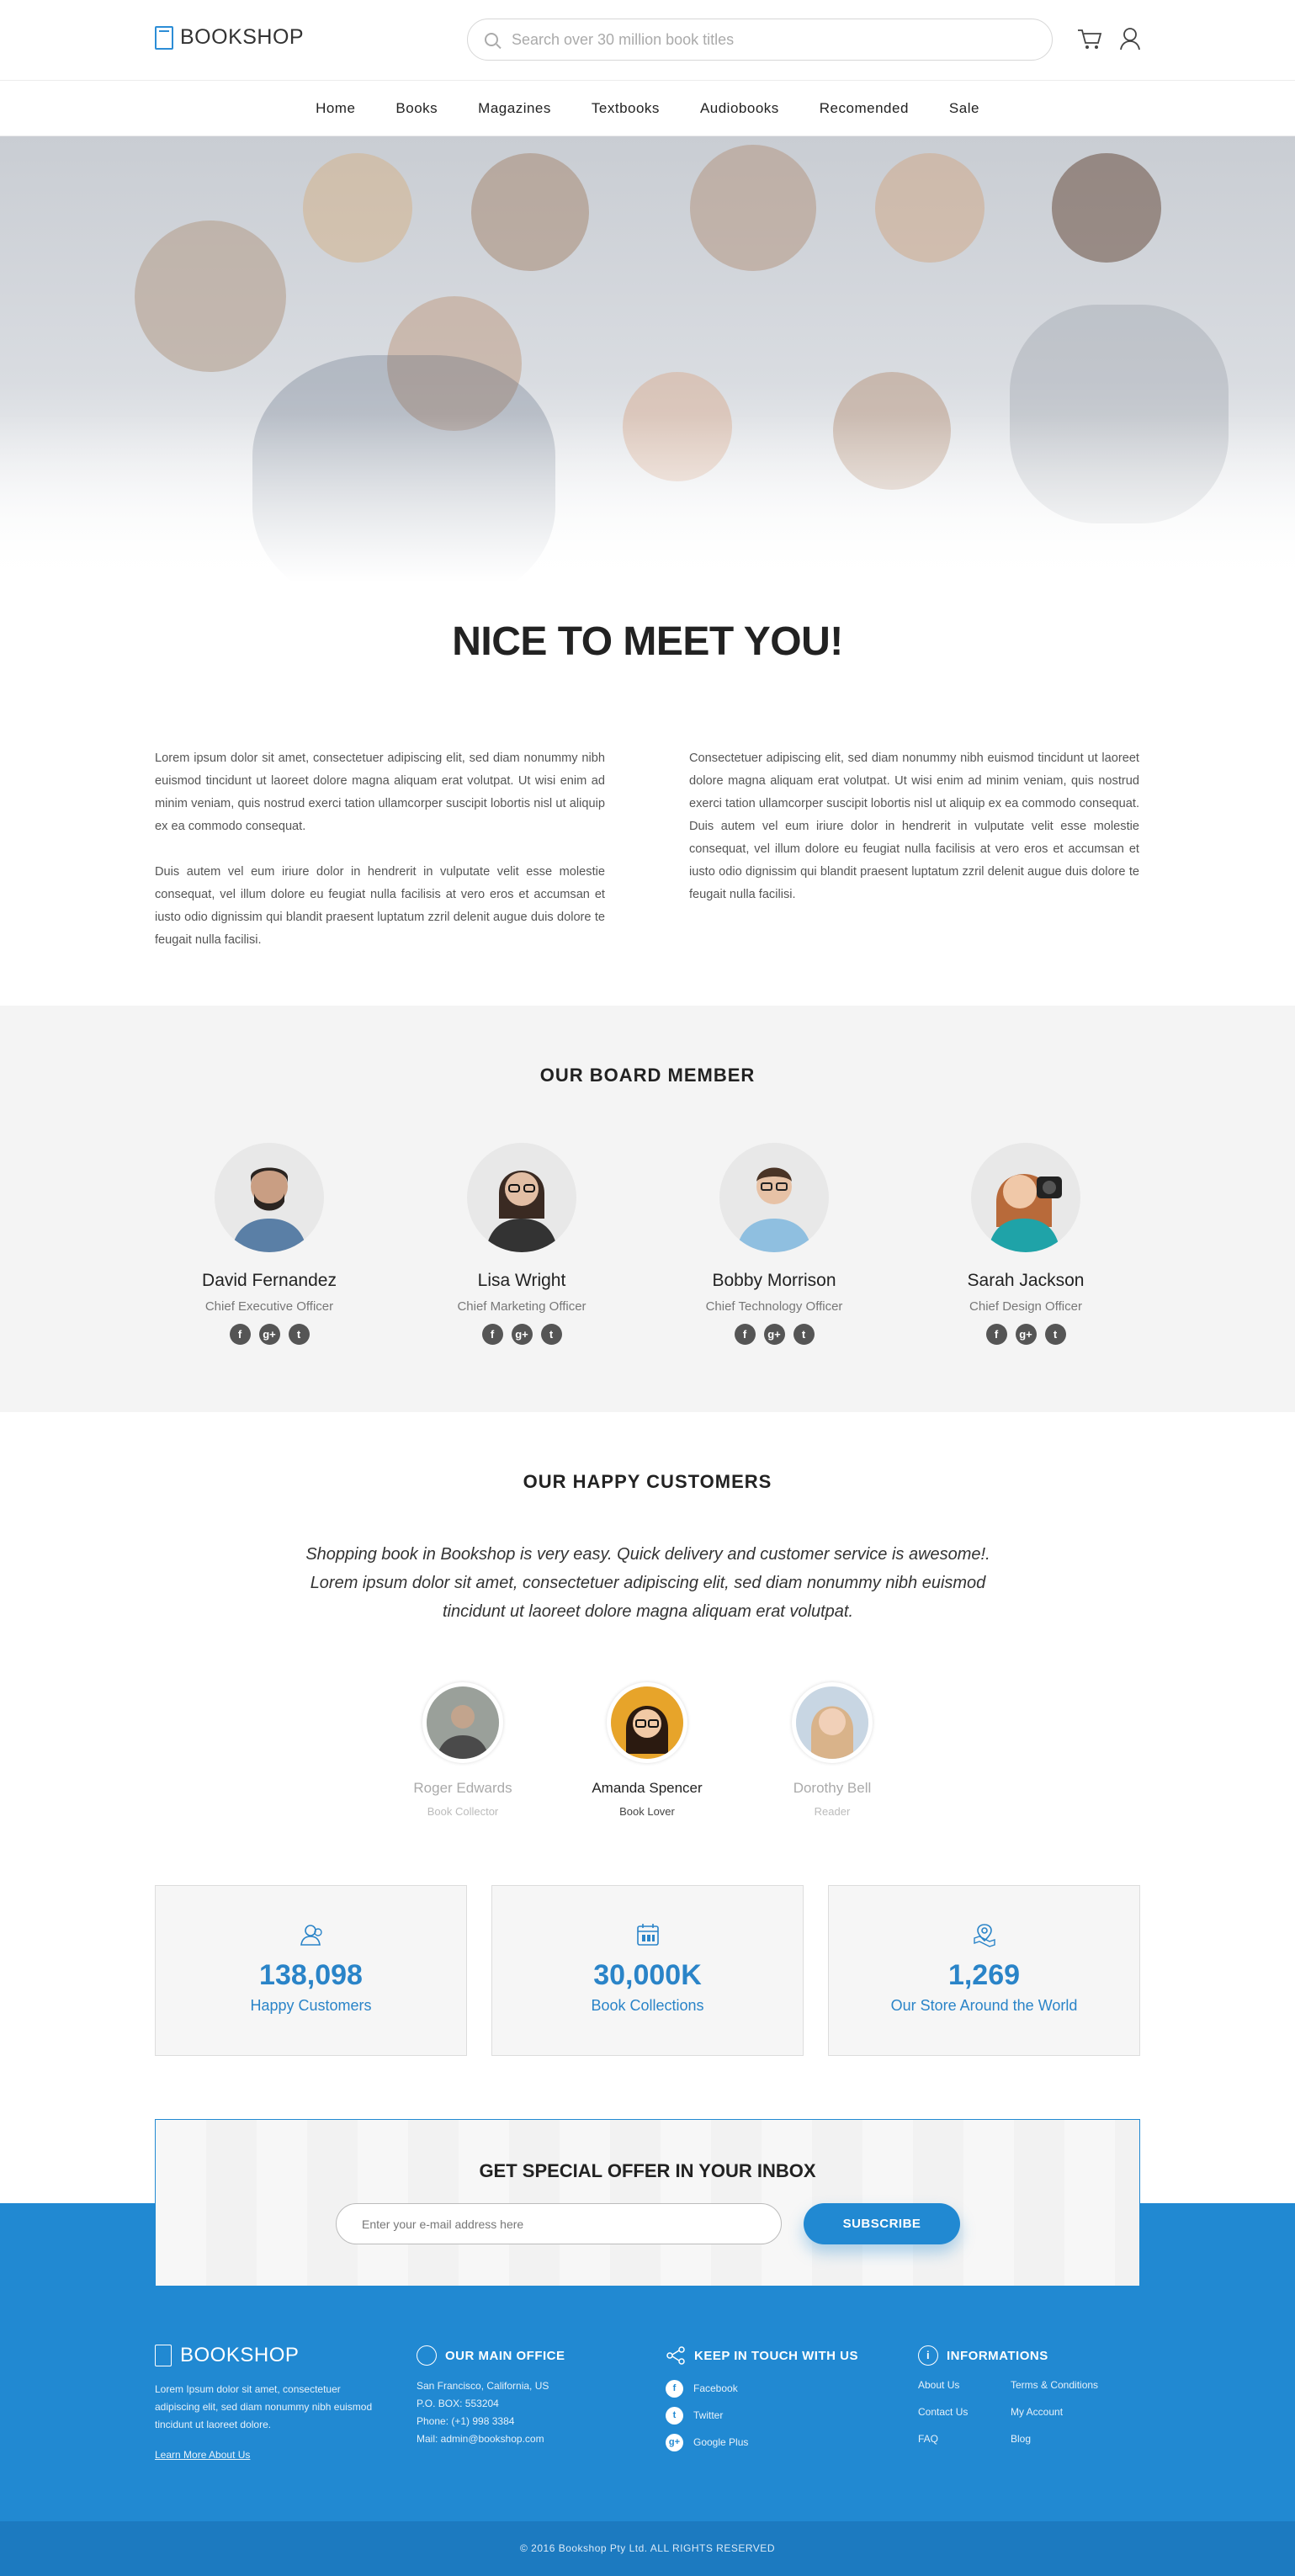  What do you see at coordinates (483, 2386) in the screenshot?
I see `office-address: San Francisco, California, US` at bounding box center [483, 2386].